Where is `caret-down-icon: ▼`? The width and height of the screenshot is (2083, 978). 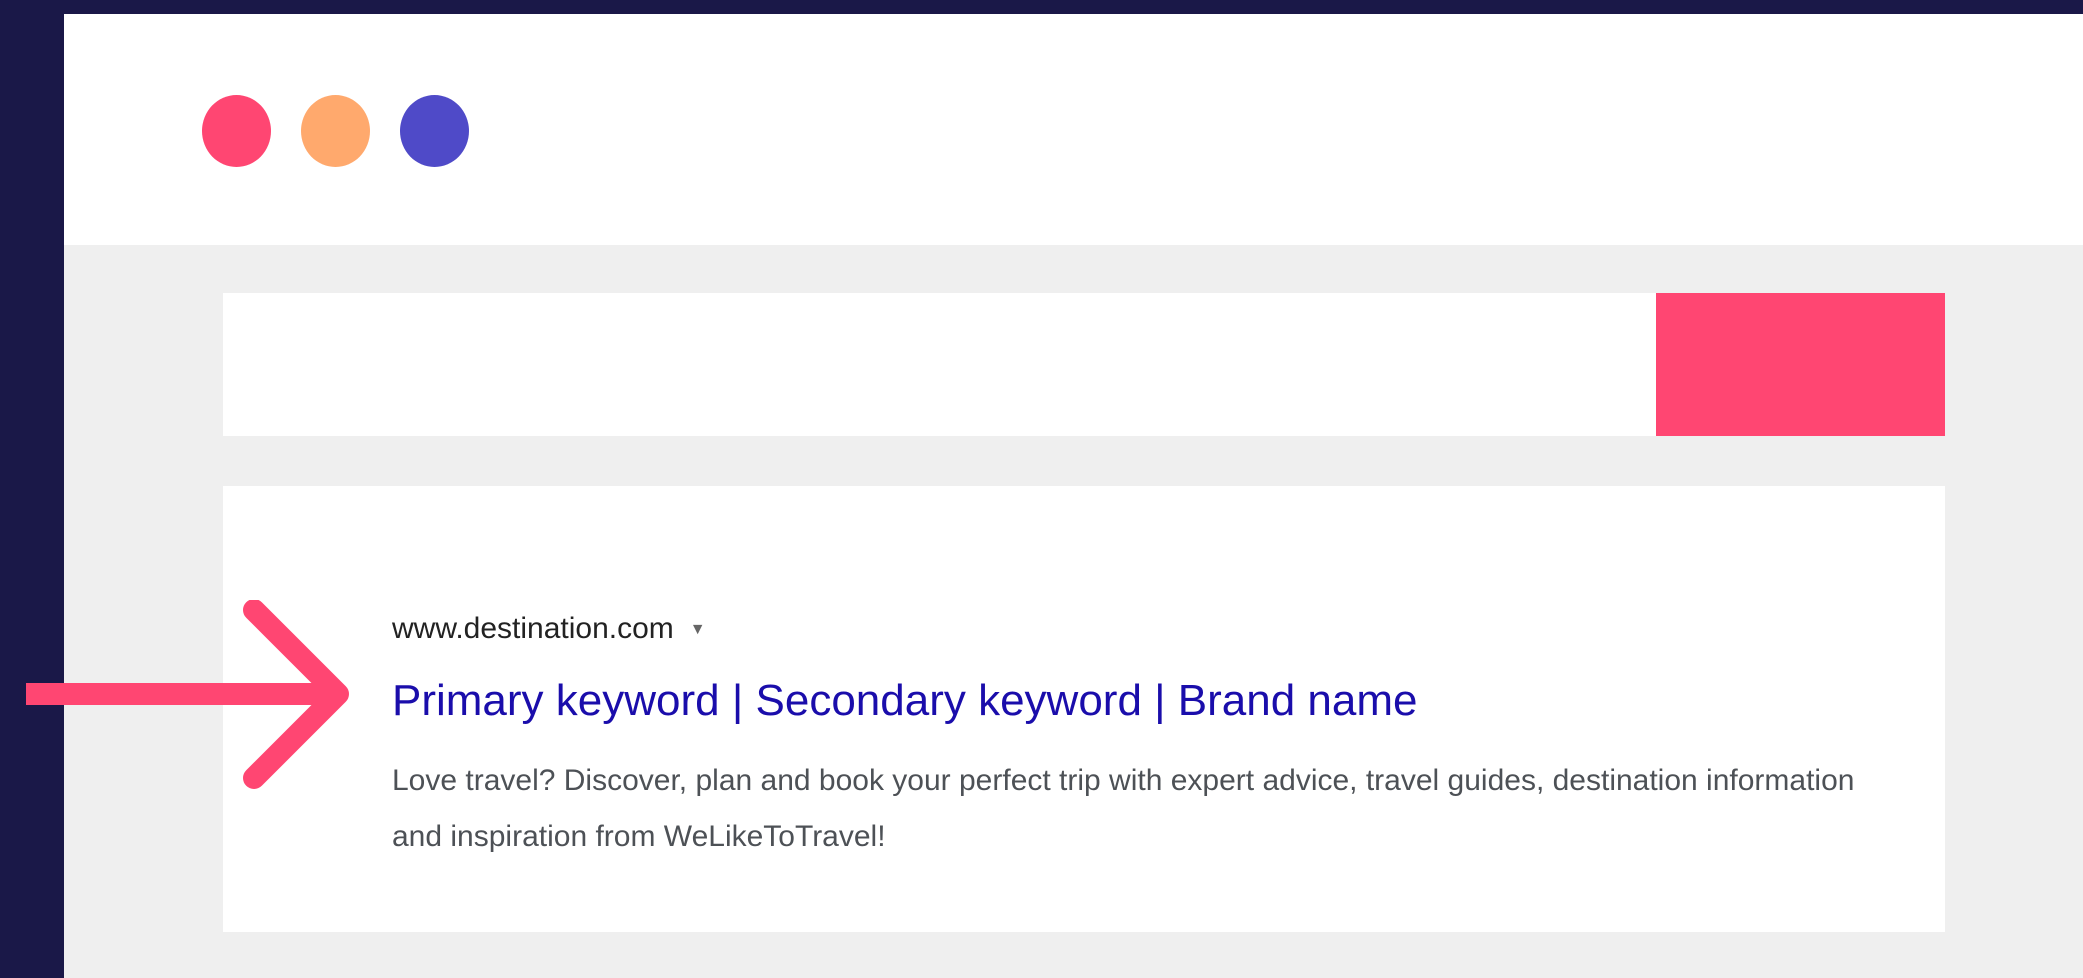
caret-down-icon: ▼ is located at coordinates (698, 630).